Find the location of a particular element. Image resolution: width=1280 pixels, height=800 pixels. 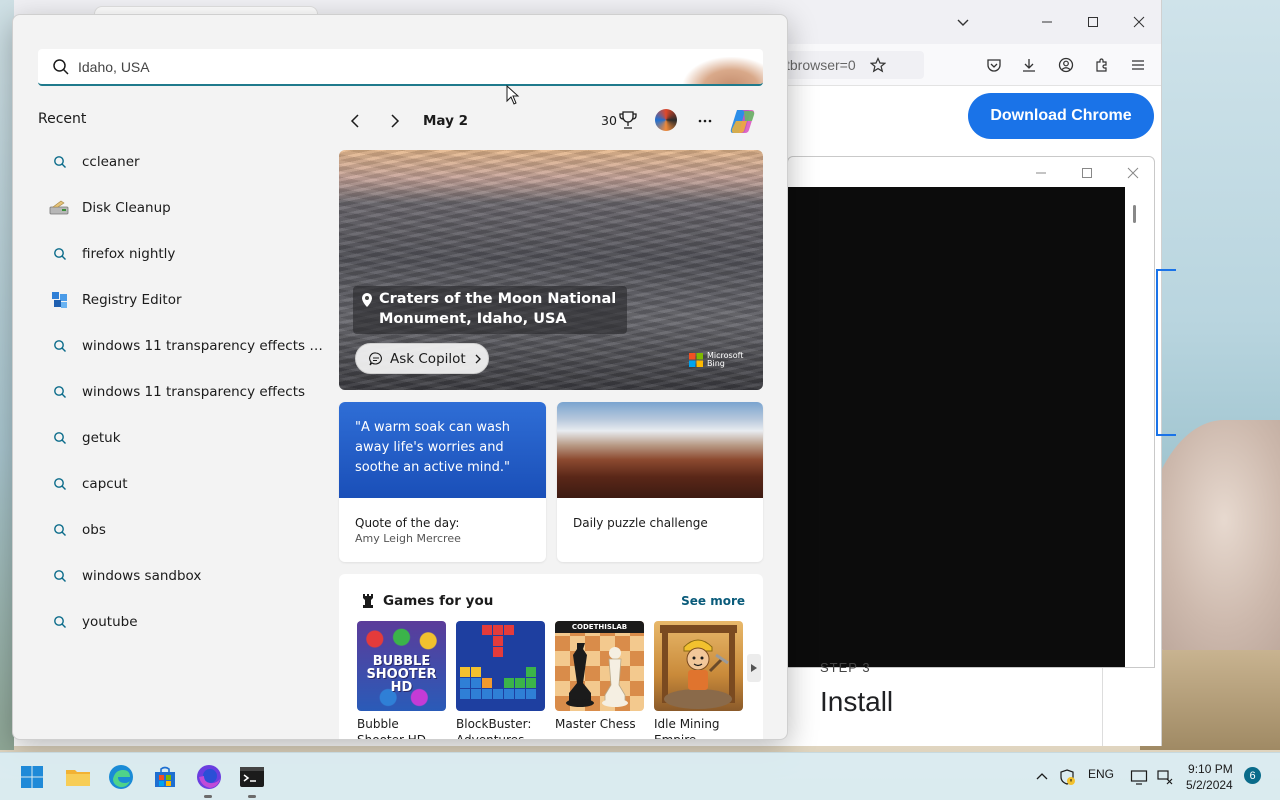

taskbar: ENG 9:10 PM 5/2/2024 6 is located at coordinates (640, 776).